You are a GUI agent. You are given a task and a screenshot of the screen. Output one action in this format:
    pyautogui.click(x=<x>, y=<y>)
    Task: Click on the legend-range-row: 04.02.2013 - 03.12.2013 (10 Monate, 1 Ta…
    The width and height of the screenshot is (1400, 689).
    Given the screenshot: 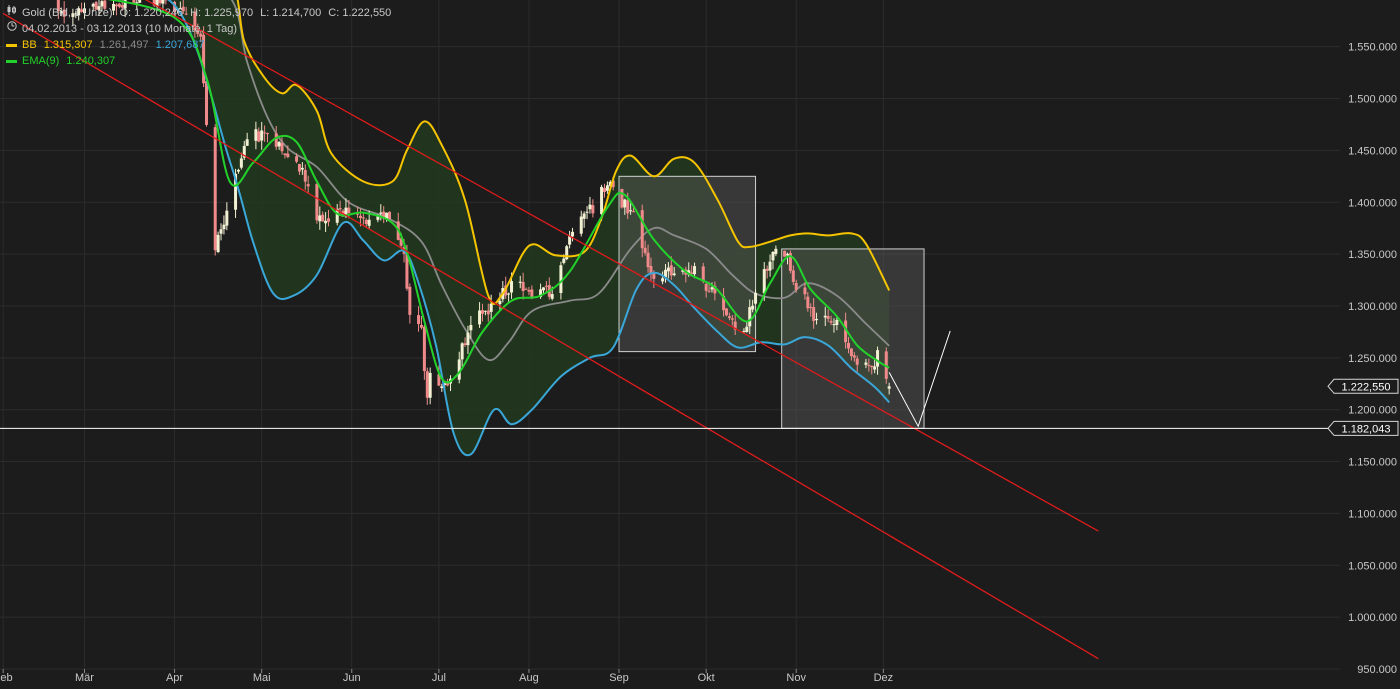 What is the action you would take?
    pyautogui.click(x=198, y=29)
    